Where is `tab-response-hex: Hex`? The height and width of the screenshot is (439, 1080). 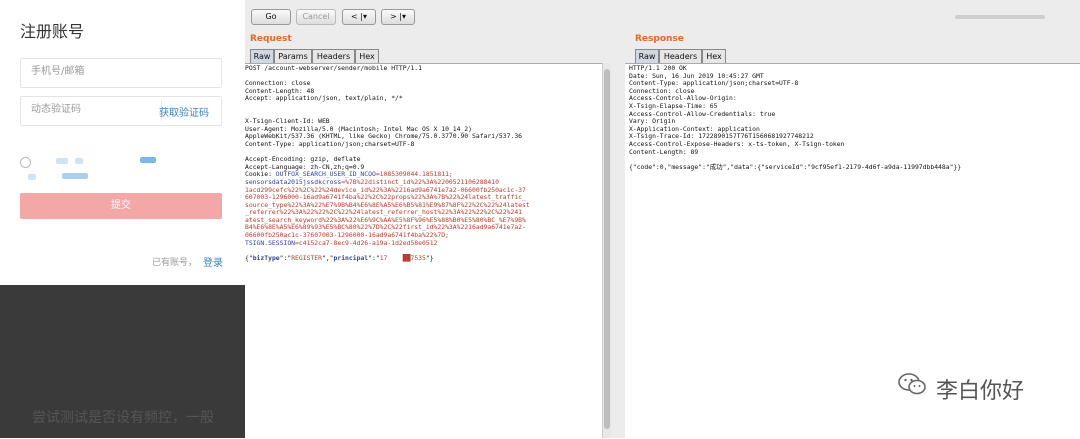
tab-response-hex: Hex is located at coordinates (714, 56).